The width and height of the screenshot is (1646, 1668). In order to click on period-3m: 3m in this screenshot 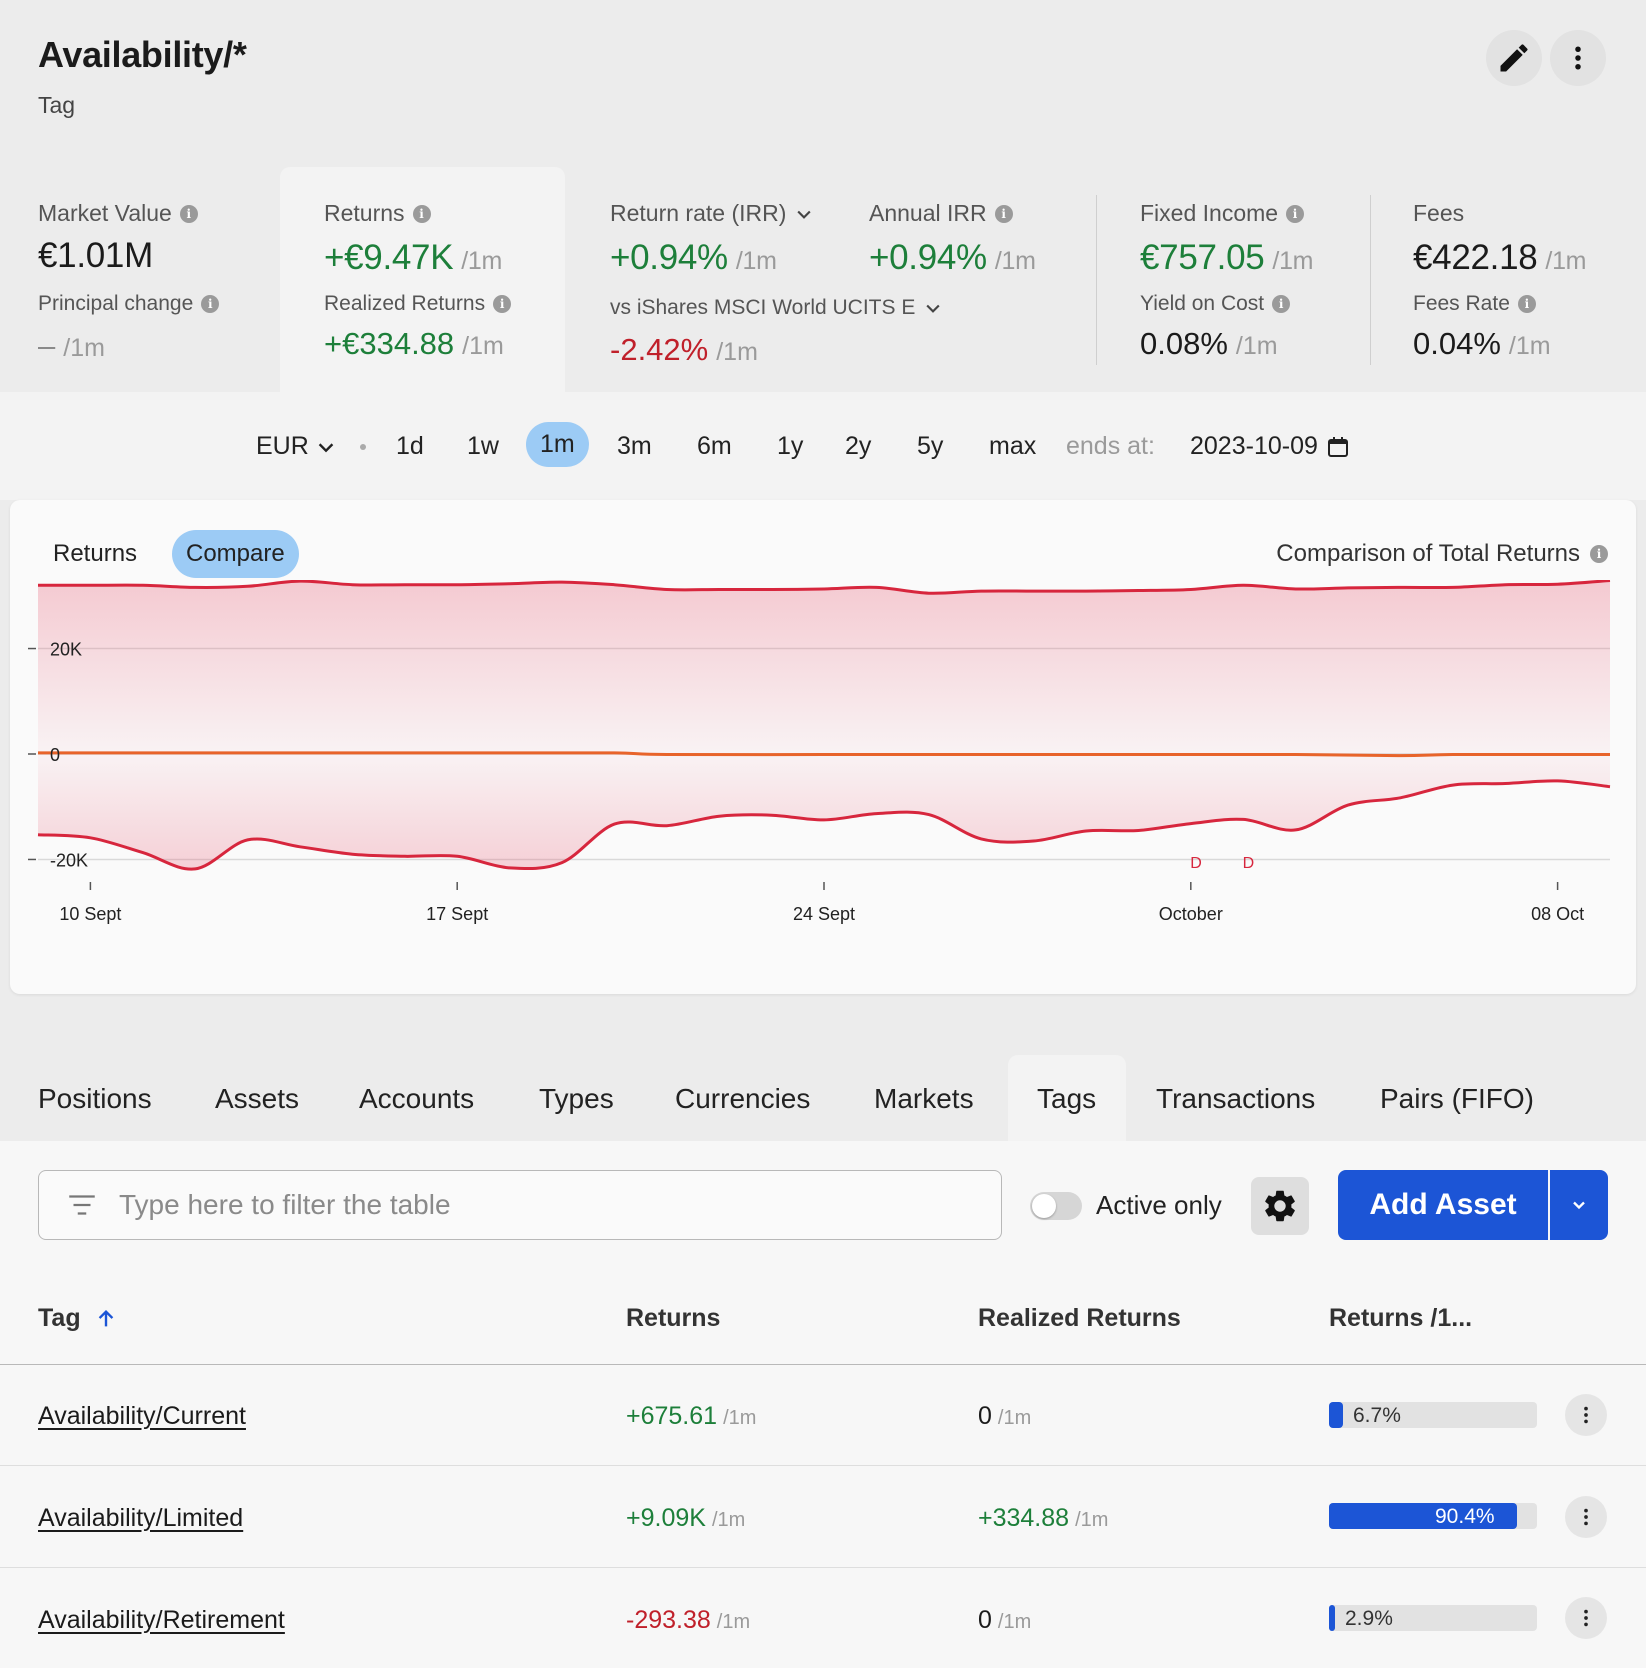, I will do `click(634, 446)`.